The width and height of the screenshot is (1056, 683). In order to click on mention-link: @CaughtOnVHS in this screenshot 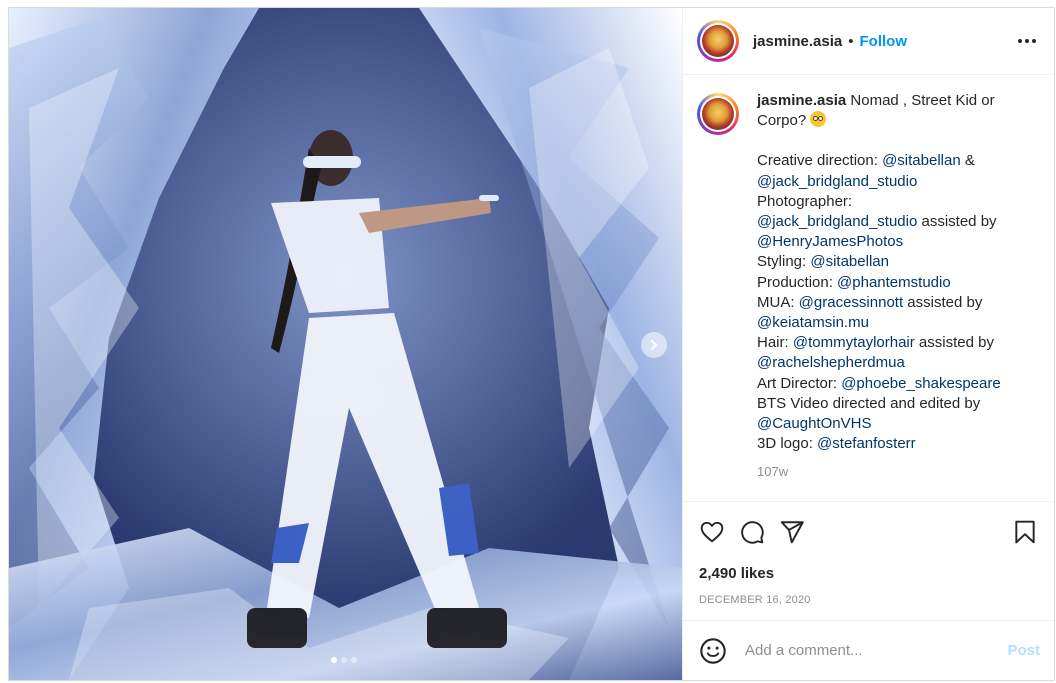, I will do `click(814, 423)`.